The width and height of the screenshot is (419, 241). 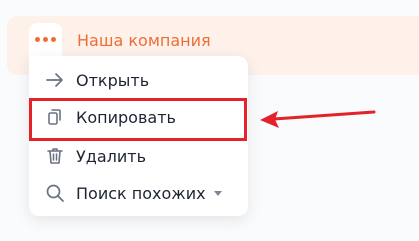 I want to click on trash-icon, so click(x=55, y=156).